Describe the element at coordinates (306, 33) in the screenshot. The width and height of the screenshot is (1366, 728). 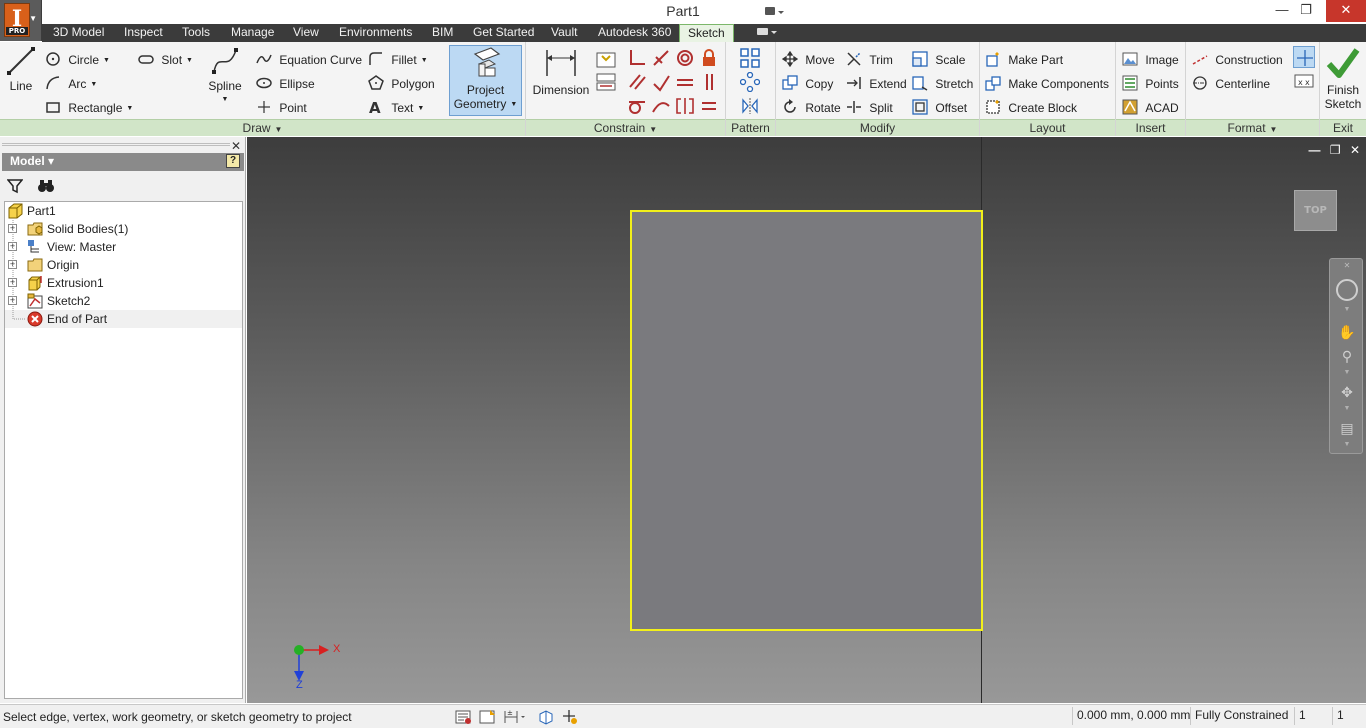
I see `tab-view: View` at that location.